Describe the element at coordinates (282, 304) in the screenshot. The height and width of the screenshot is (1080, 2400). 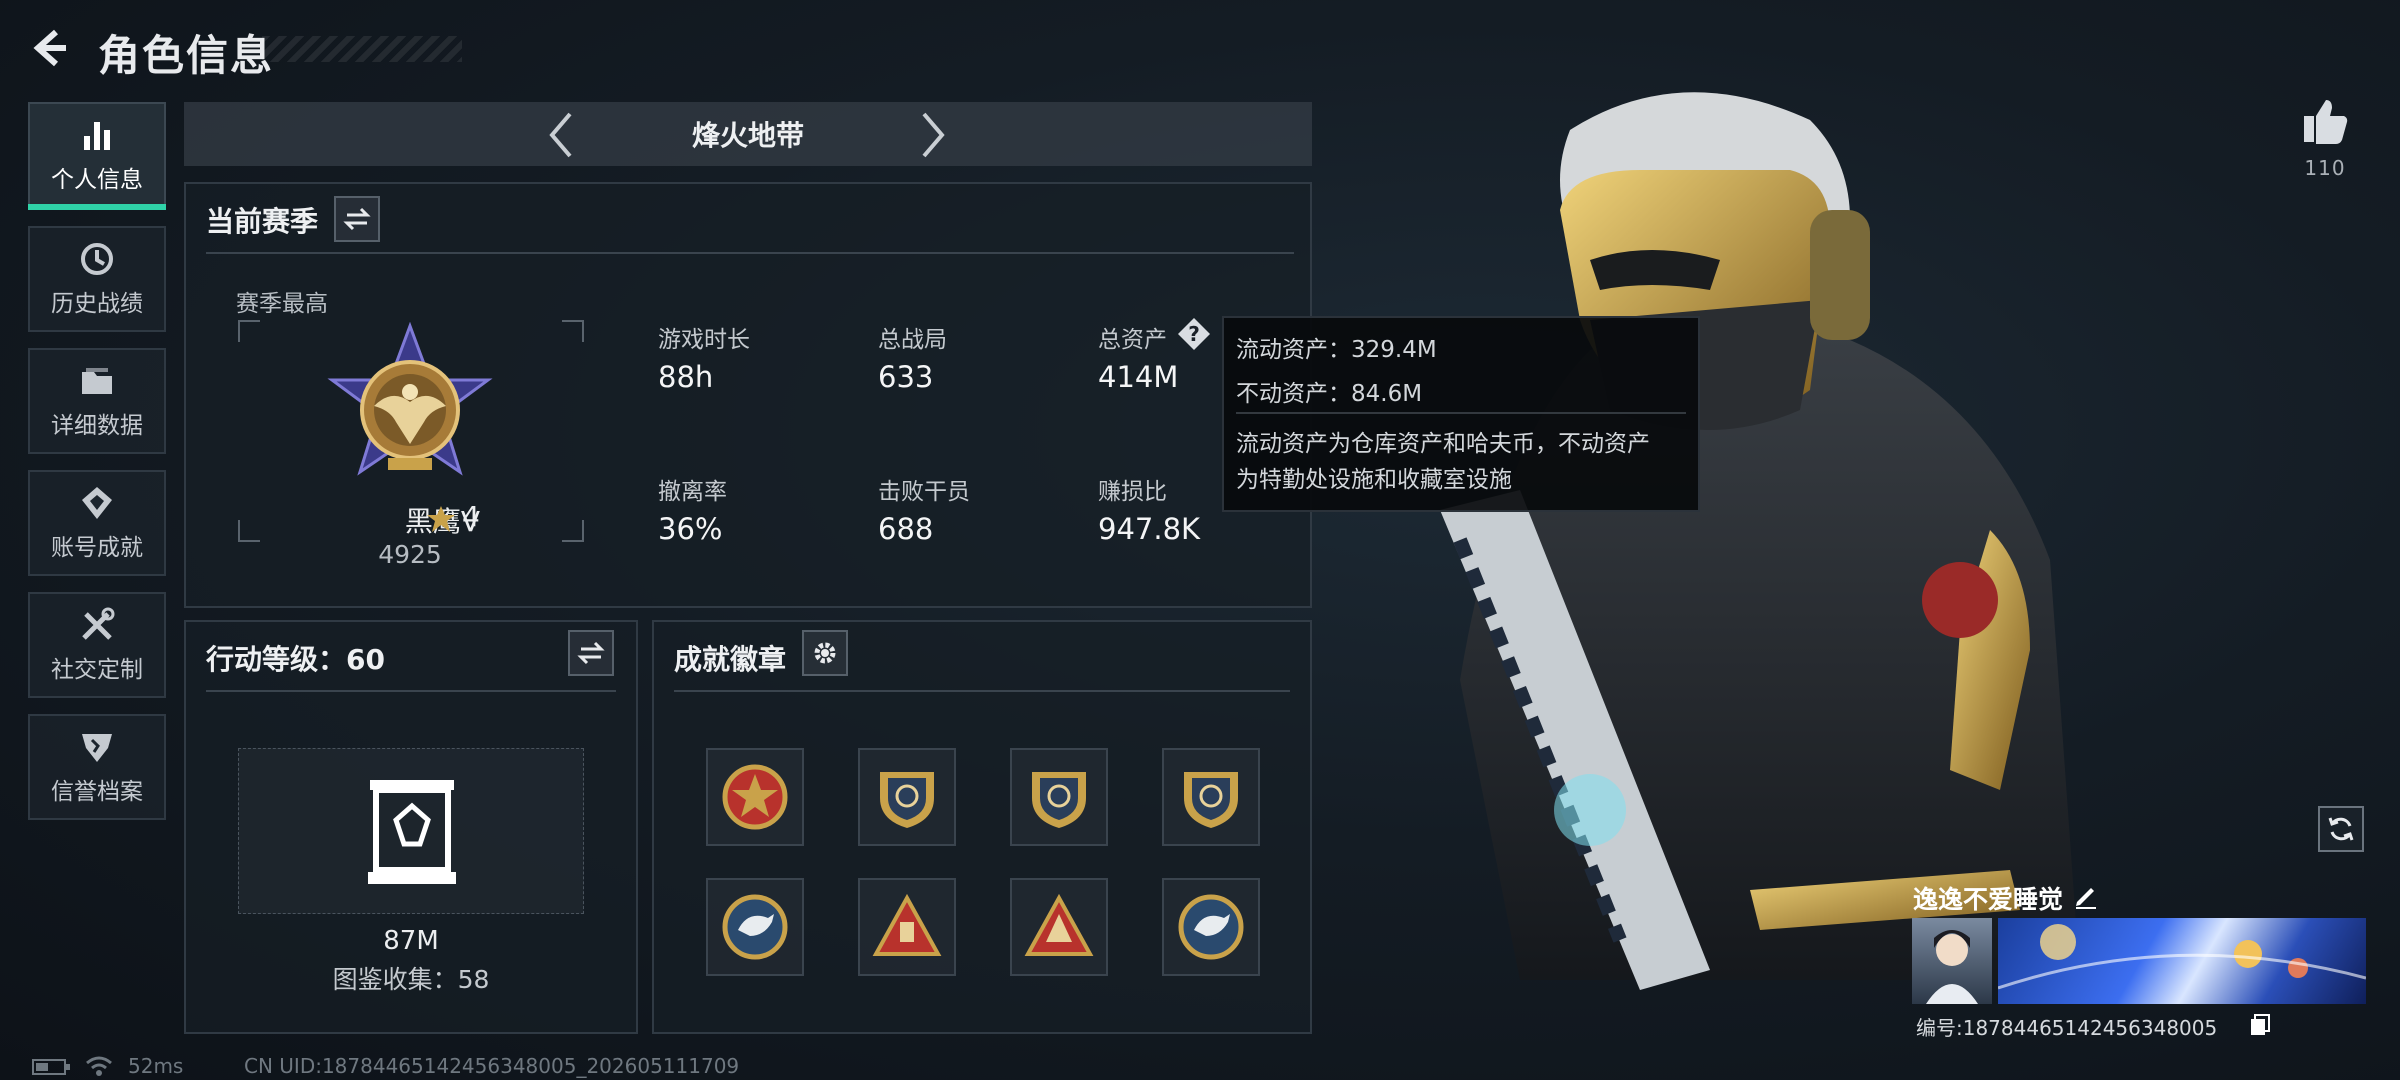
I see `season-best-label: 赛季最高` at that location.